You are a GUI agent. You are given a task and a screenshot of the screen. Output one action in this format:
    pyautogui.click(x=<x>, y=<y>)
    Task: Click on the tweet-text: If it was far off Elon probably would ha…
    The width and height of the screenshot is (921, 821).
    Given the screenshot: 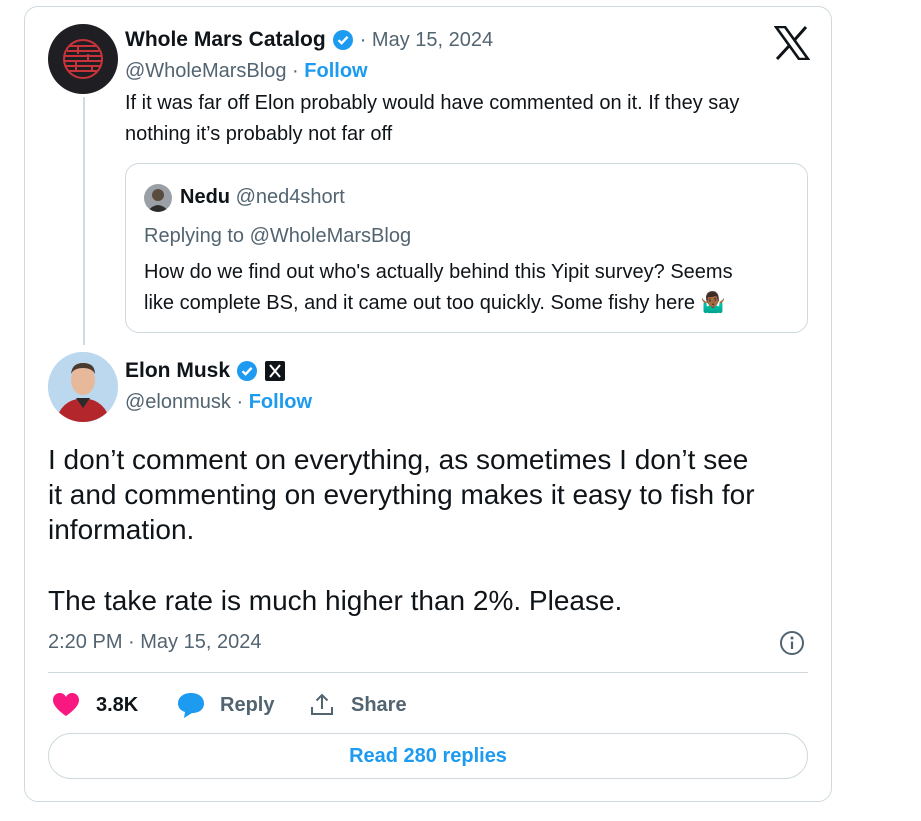 What is the action you would take?
    pyautogui.click(x=432, y=119)
    